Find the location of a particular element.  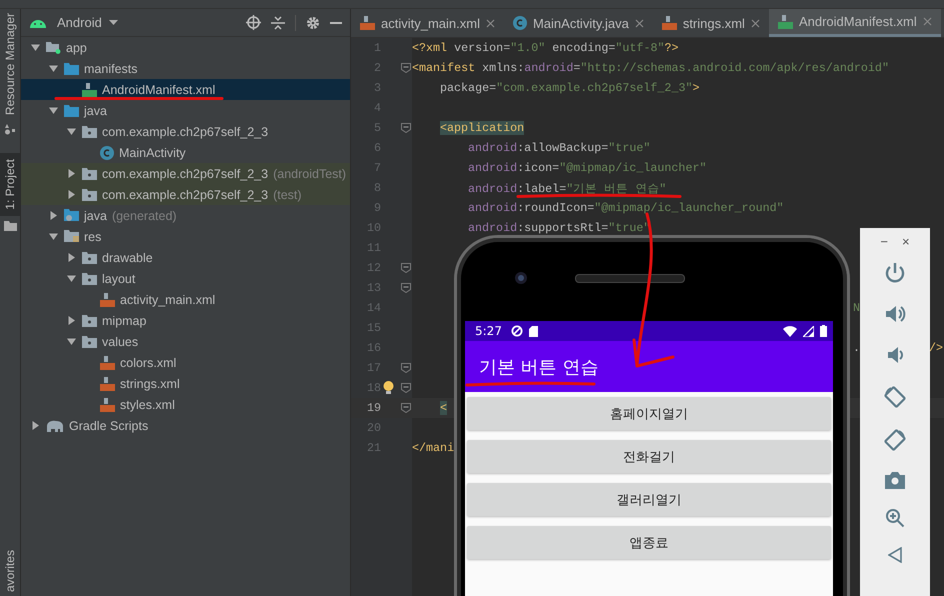

back-icon is located at coordinates (895, 555).